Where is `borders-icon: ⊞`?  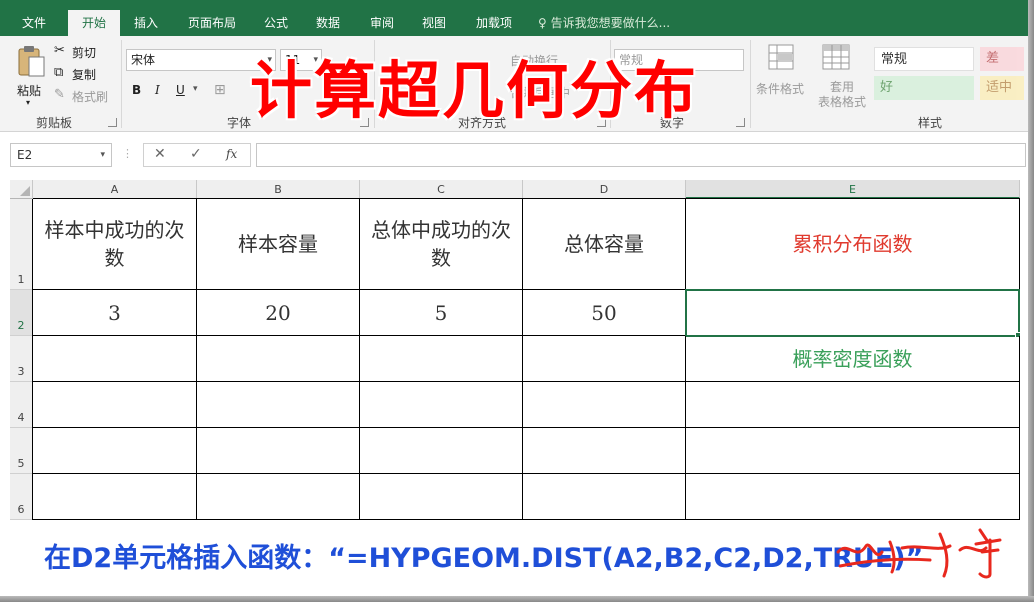
borders-icon: ⊞ is located at coordinates (220, 90).